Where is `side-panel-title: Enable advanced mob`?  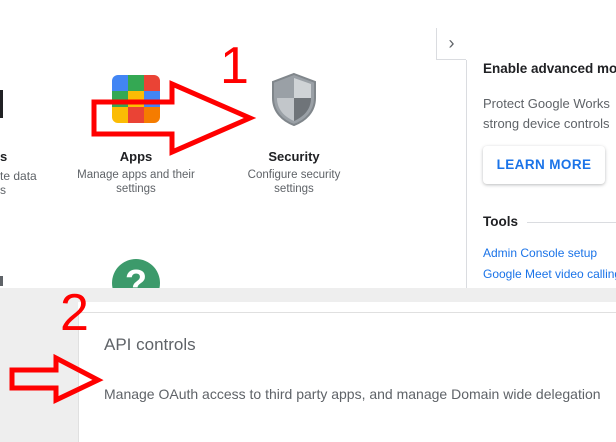
side-panel-title: Enable advanced mob is located at coordinates (549, 68).